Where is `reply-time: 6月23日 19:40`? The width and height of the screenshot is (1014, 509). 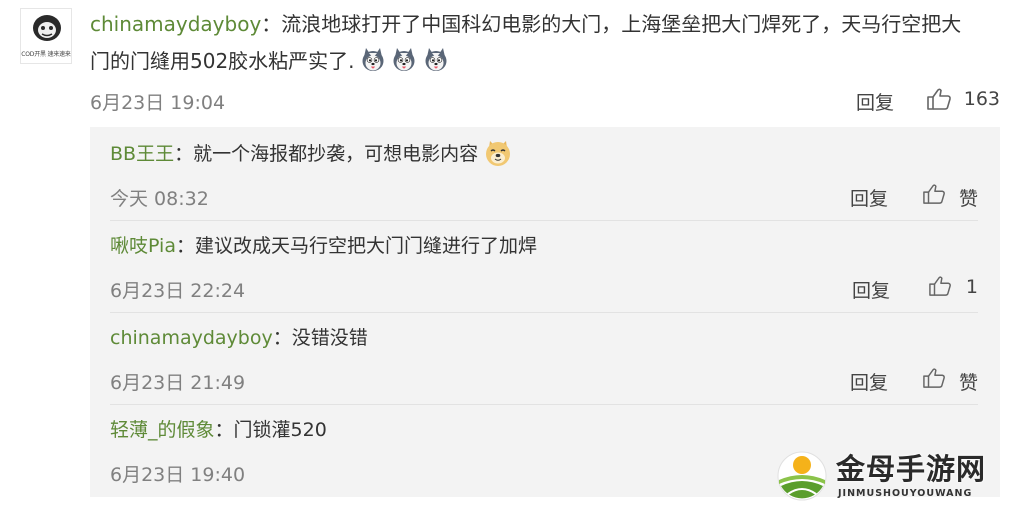 reply-time: 6月23日 19:40 is located at coordinates (178, 475).